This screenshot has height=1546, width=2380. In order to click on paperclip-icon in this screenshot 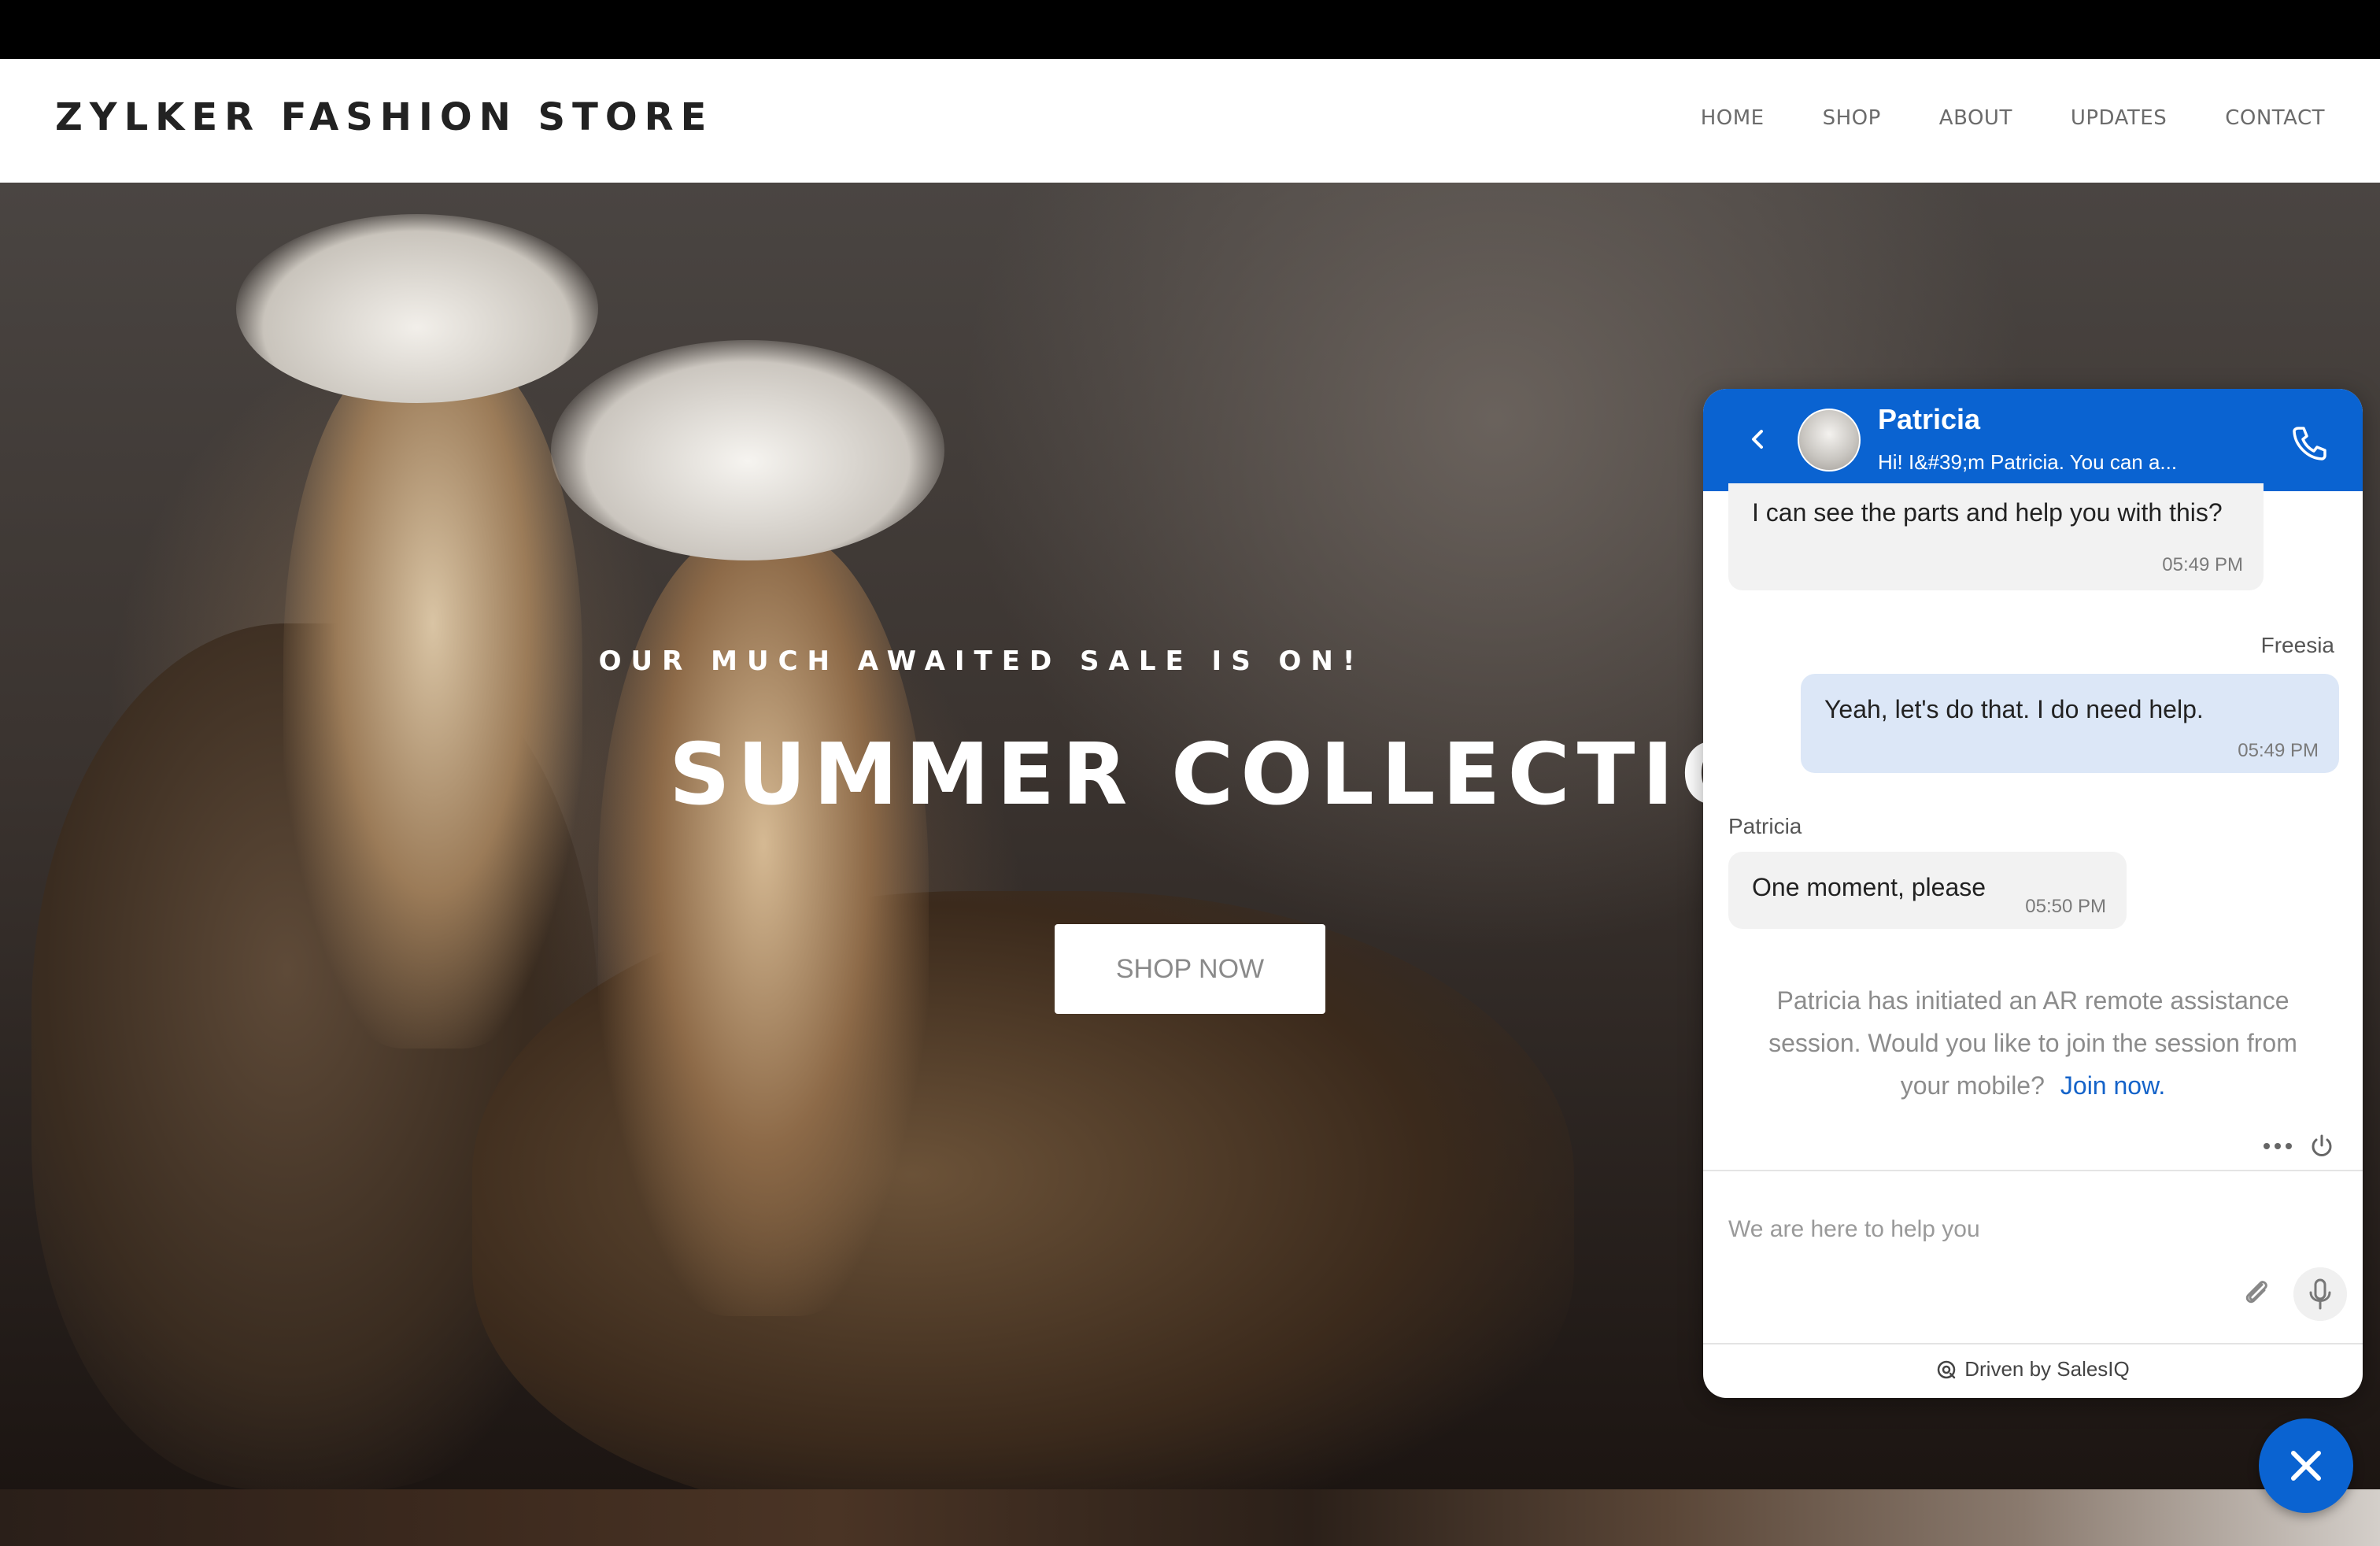, I will do `click(2256, 1292)`.